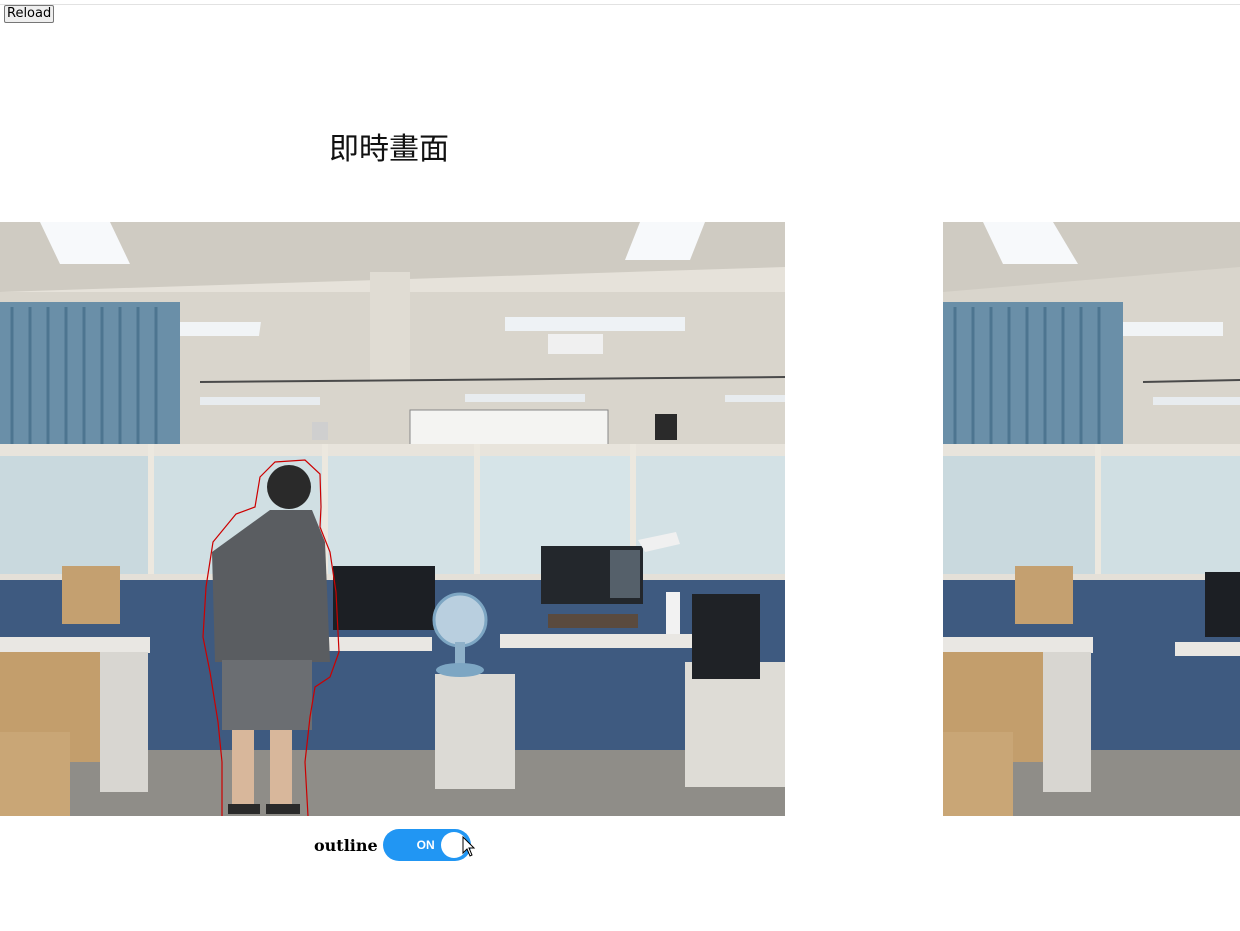 Image resolution: width=1240 pixels, height=931 pixels. I want to click on reload-button: Reload, so click(29, 14).